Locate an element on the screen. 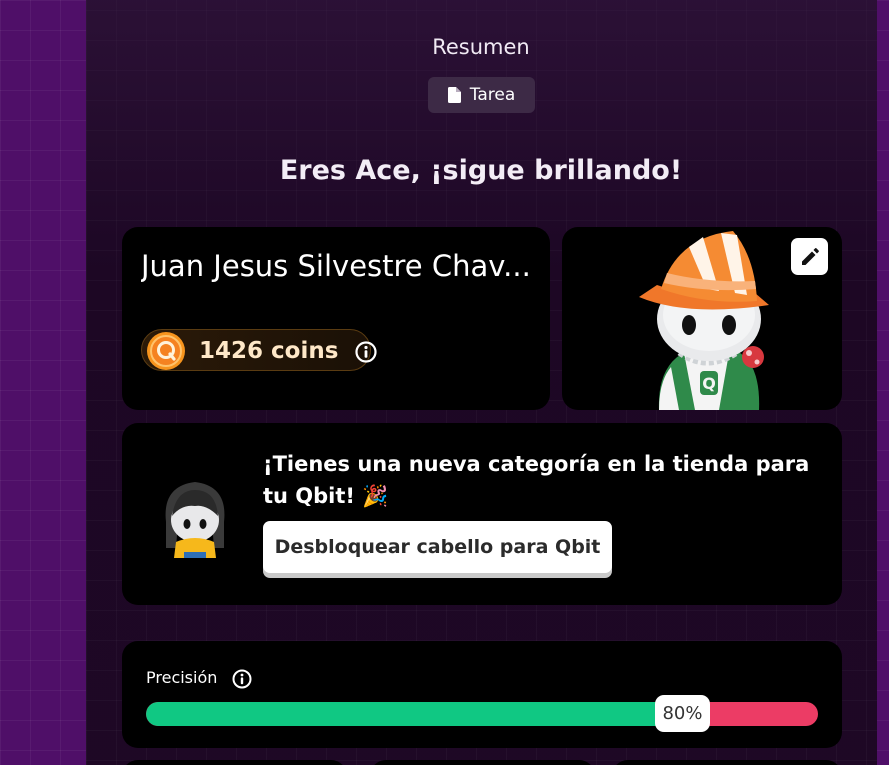 This screenshot has width=889, height=765. document-icon is located at coordinates (454, 95).